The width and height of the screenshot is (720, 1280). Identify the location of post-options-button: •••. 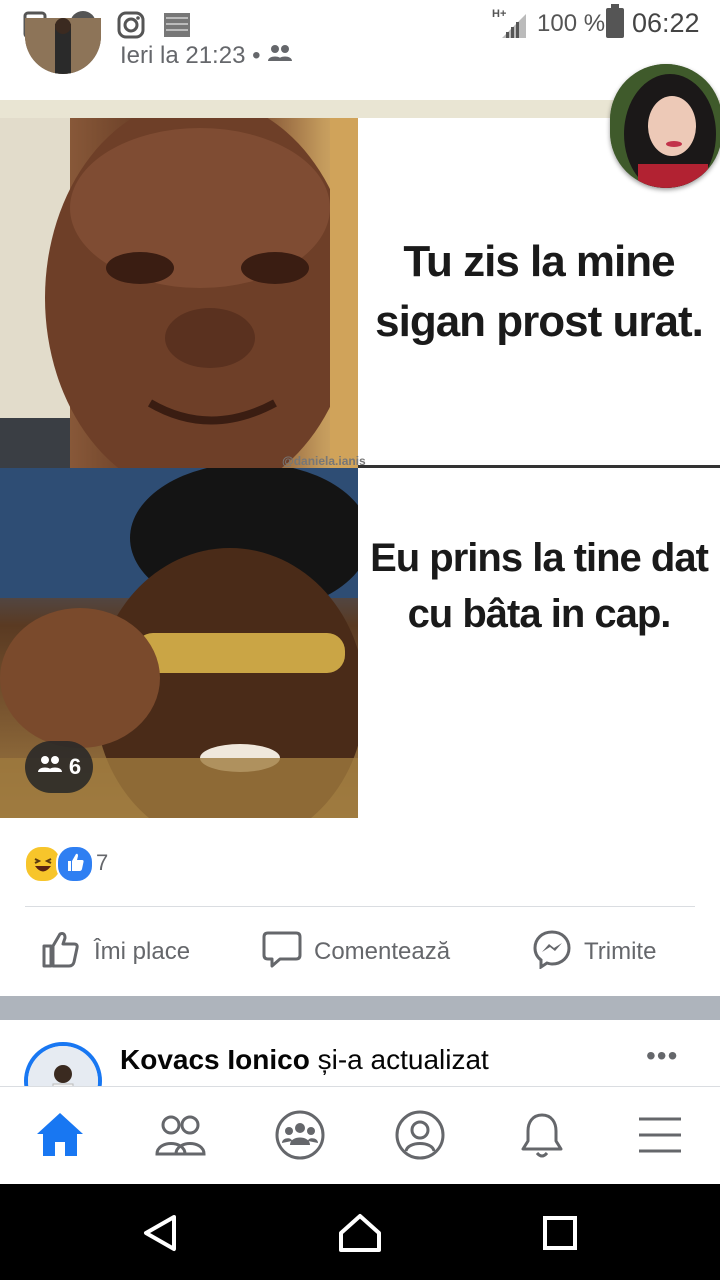
(662, 1056).